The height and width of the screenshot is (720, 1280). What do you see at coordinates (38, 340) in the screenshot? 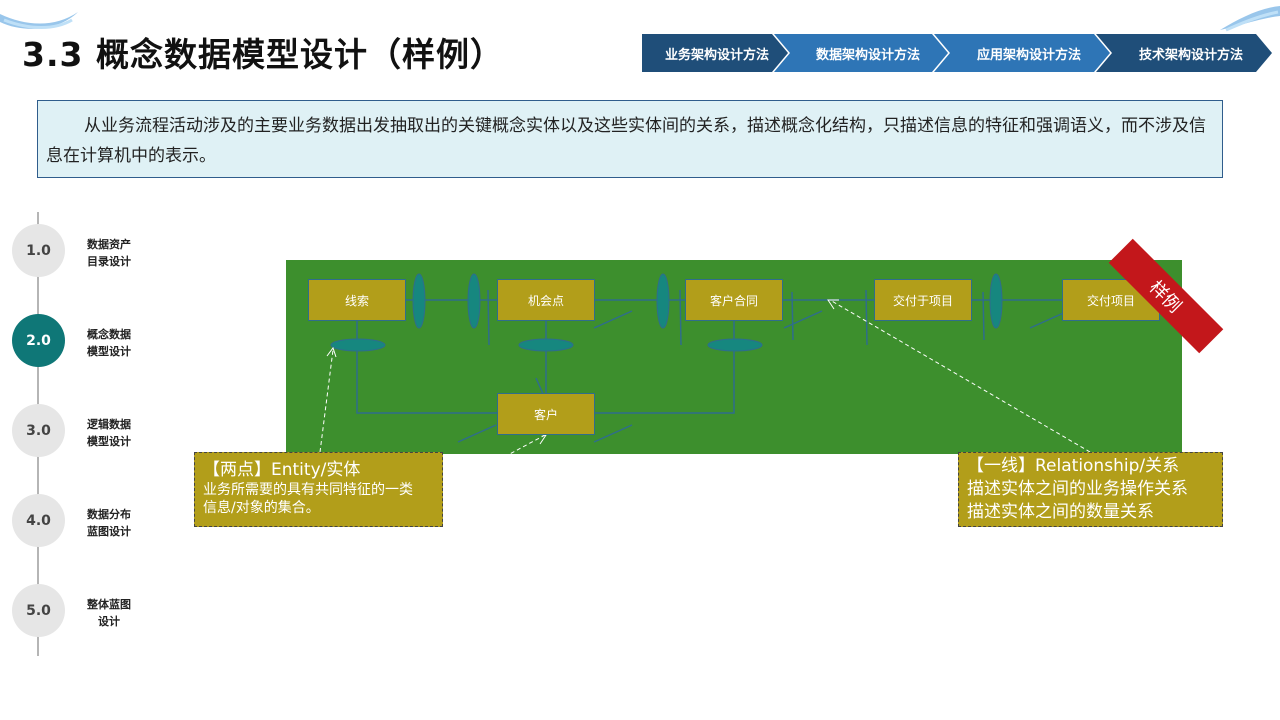
I see `step-circle-2: 2.0` at bounding box center [38, 340].